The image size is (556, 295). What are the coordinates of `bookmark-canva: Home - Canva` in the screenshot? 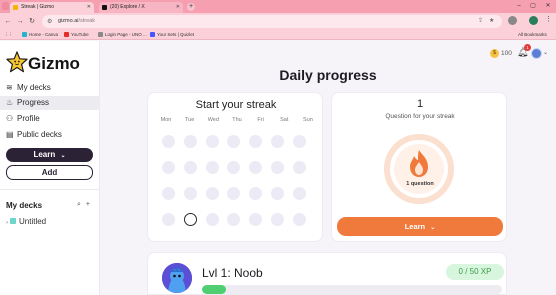 It's located at (40, 35).